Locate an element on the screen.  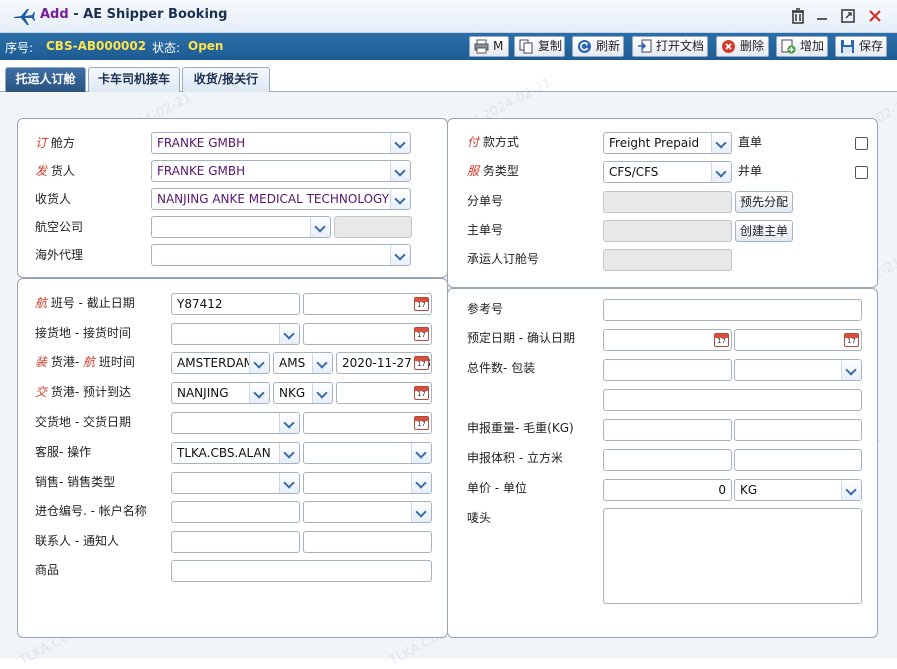
booking-party-select: FRANKE GMBH is located at coordinates (281, 143).